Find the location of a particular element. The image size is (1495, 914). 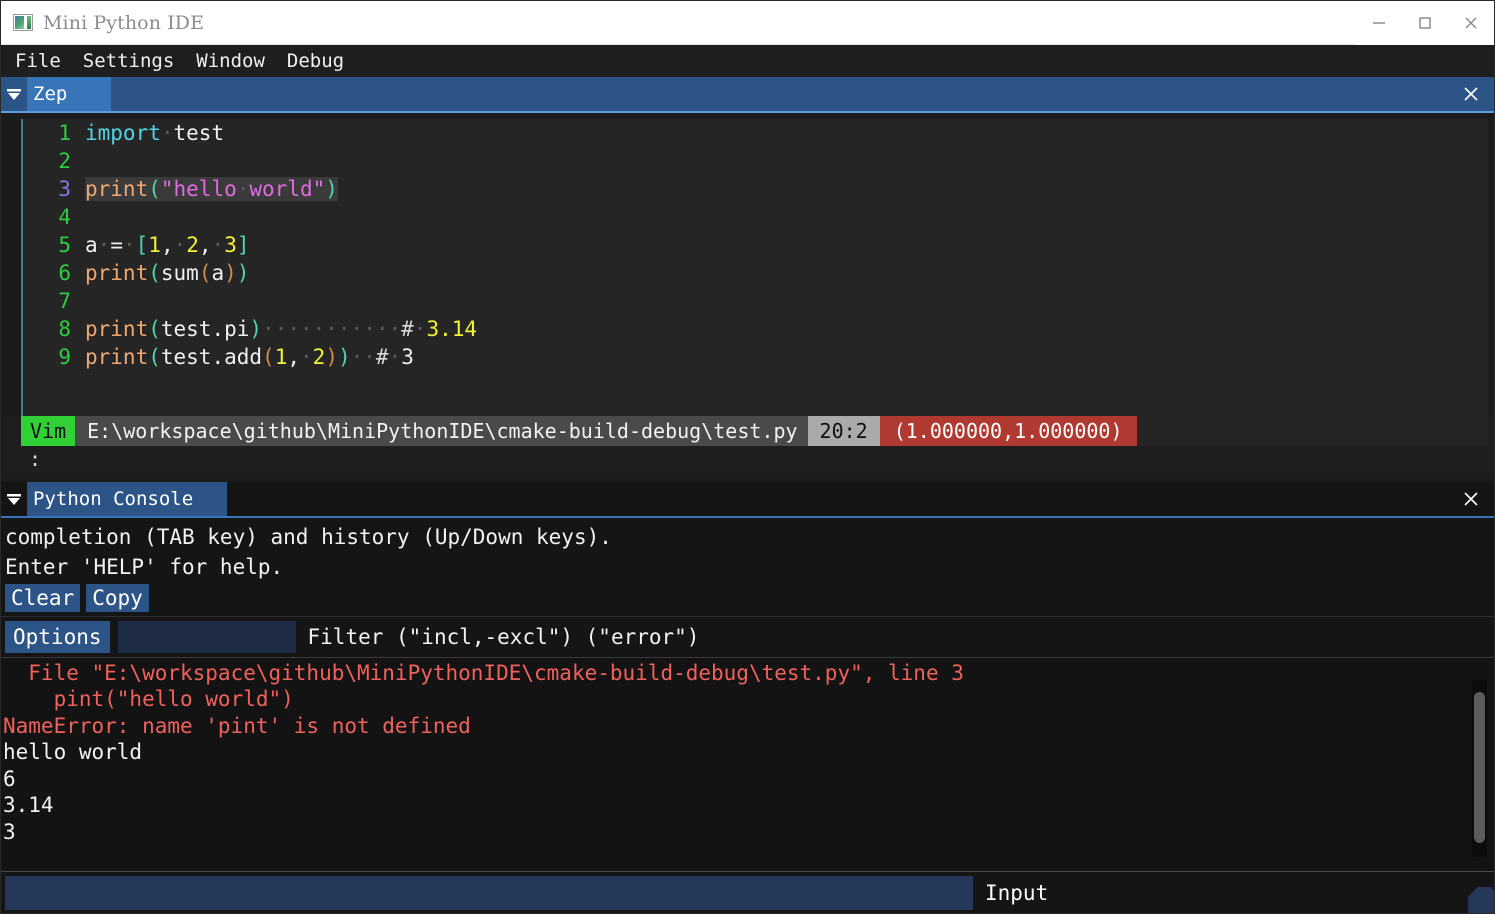

vim-command-line: : is located at coordinates (754, 460).